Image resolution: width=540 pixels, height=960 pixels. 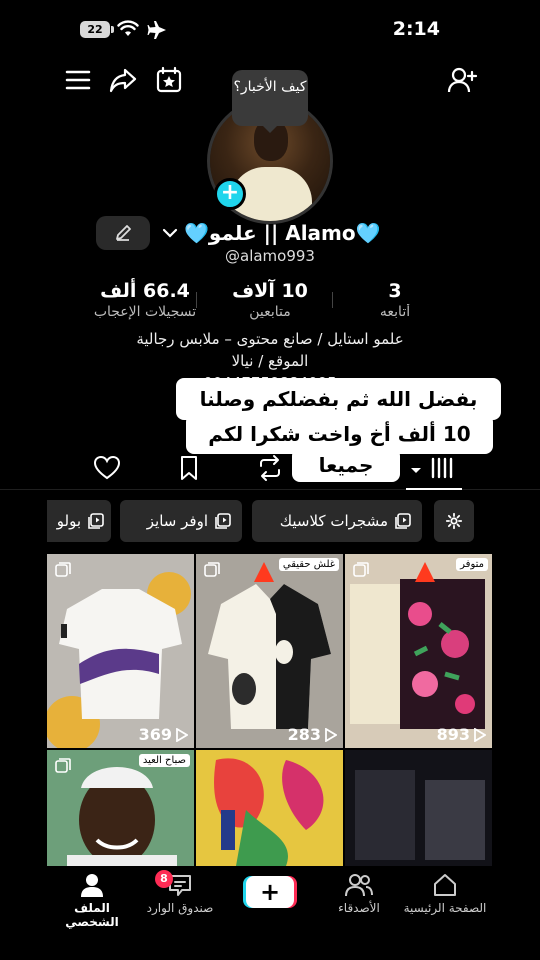 I want to click on add-story-plus-icon: +, so click(x=230, y=194).